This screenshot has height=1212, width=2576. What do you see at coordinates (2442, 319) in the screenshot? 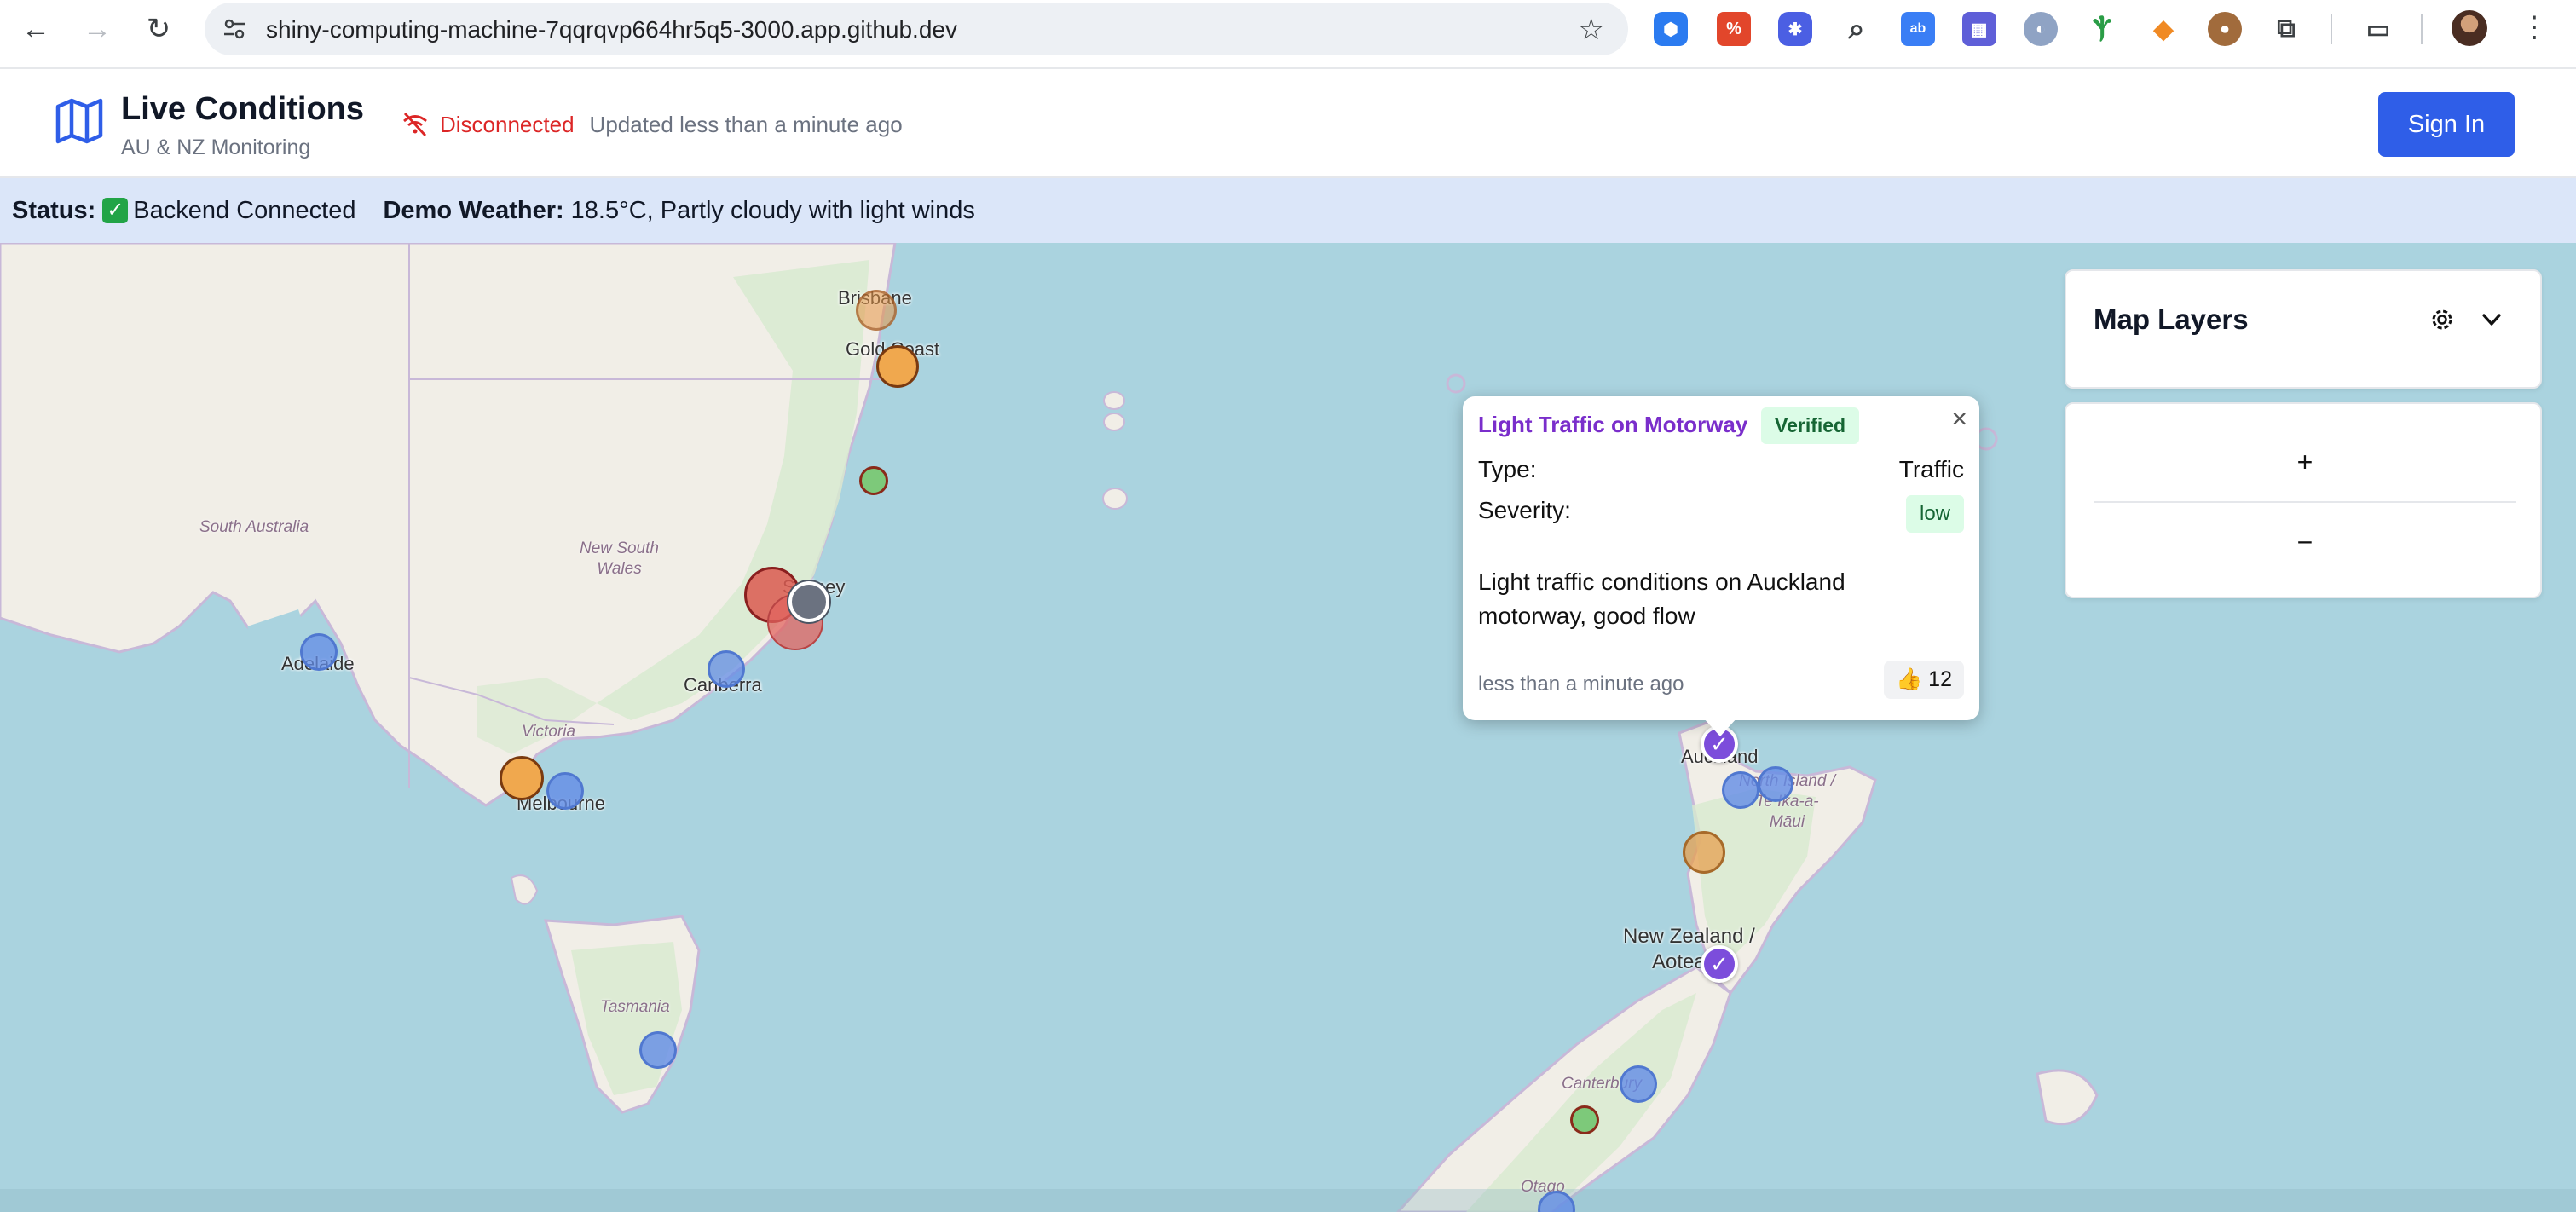
I see `gear-icon` at bounding box center [2442, 319].